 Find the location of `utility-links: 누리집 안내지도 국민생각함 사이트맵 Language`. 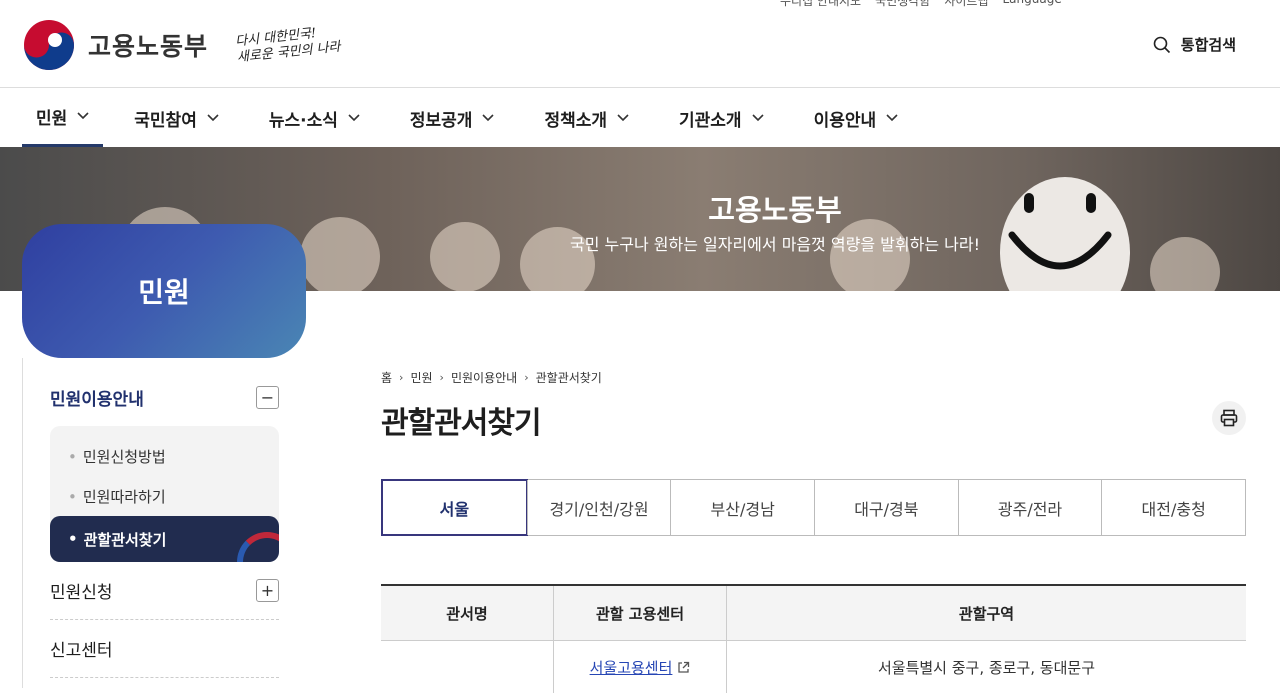

utility-links: 누리집 안내지도 국민생각함 사이트맵 Language is located at coordinates (921, 4).